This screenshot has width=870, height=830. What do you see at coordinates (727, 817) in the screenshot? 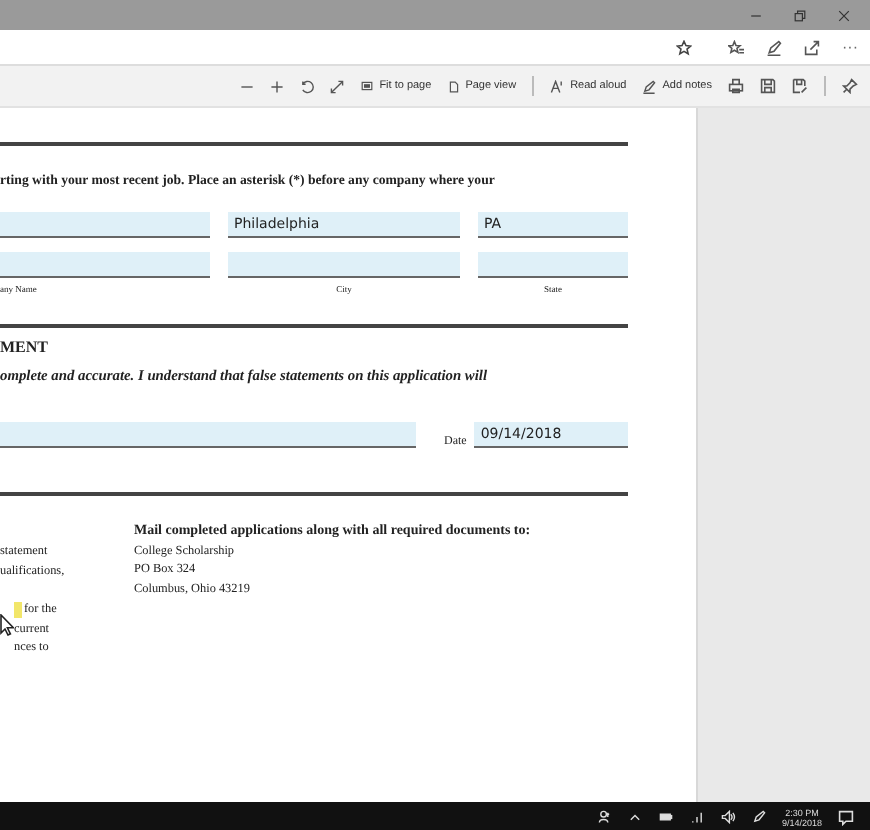
I see `volume-icon` at bounding box center [727, 817].